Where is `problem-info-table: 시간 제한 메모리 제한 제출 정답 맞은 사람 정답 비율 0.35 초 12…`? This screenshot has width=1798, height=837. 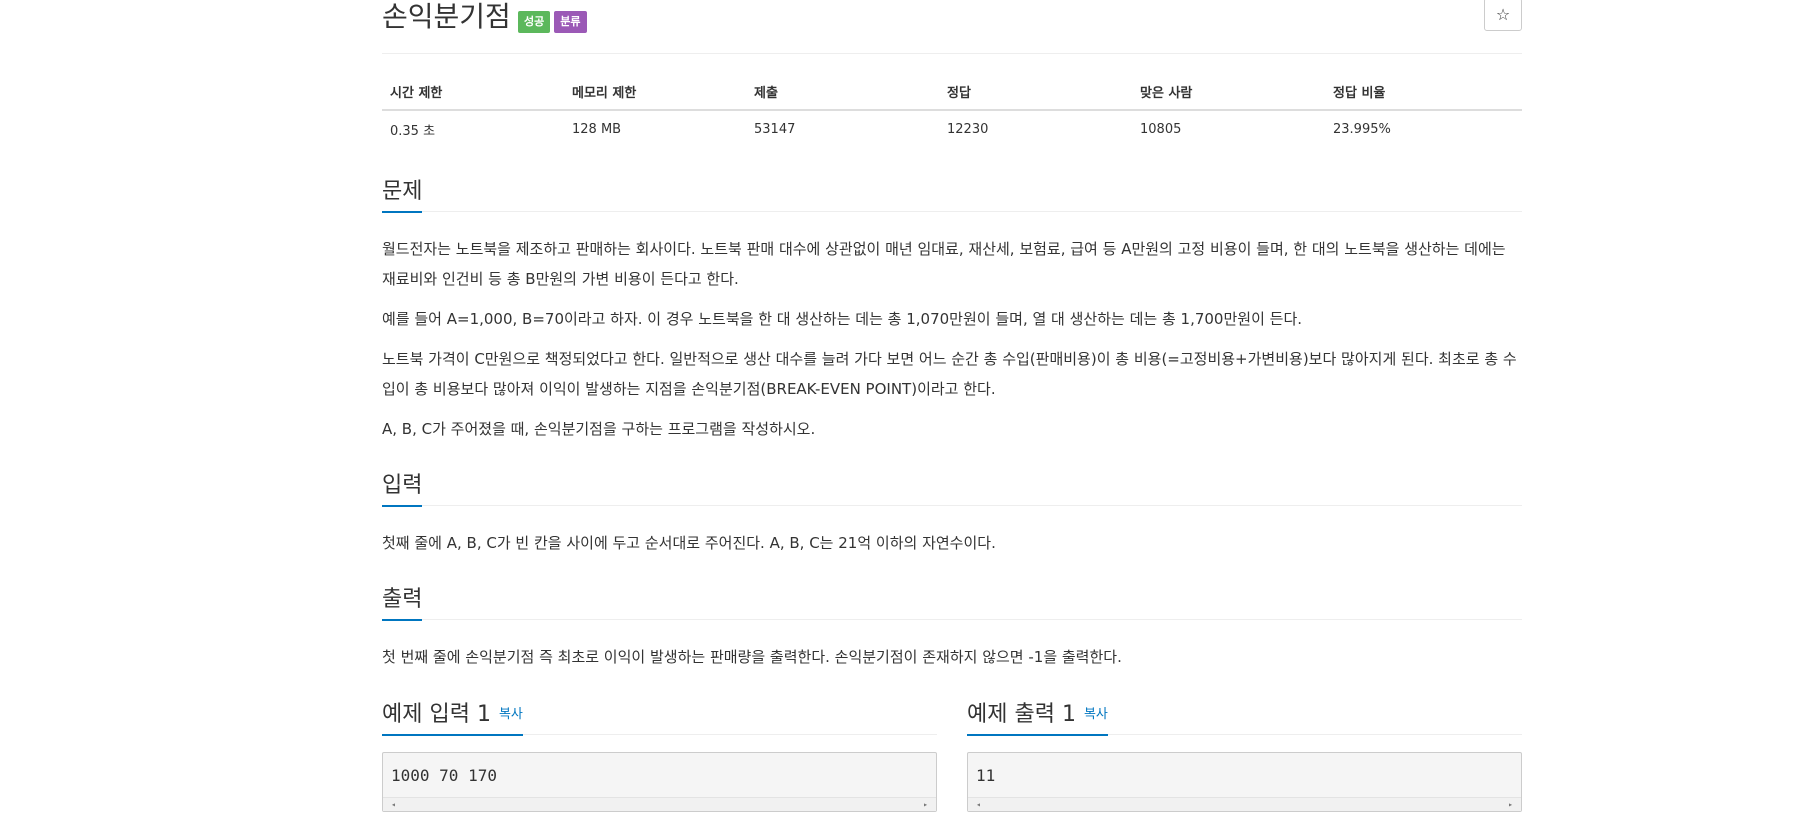 problem-info-table: 시간 제한 메모리 제한 제출 정답 맞은 사람 정답 비율 0.35 초 12… is located at coordinates (952, 112).